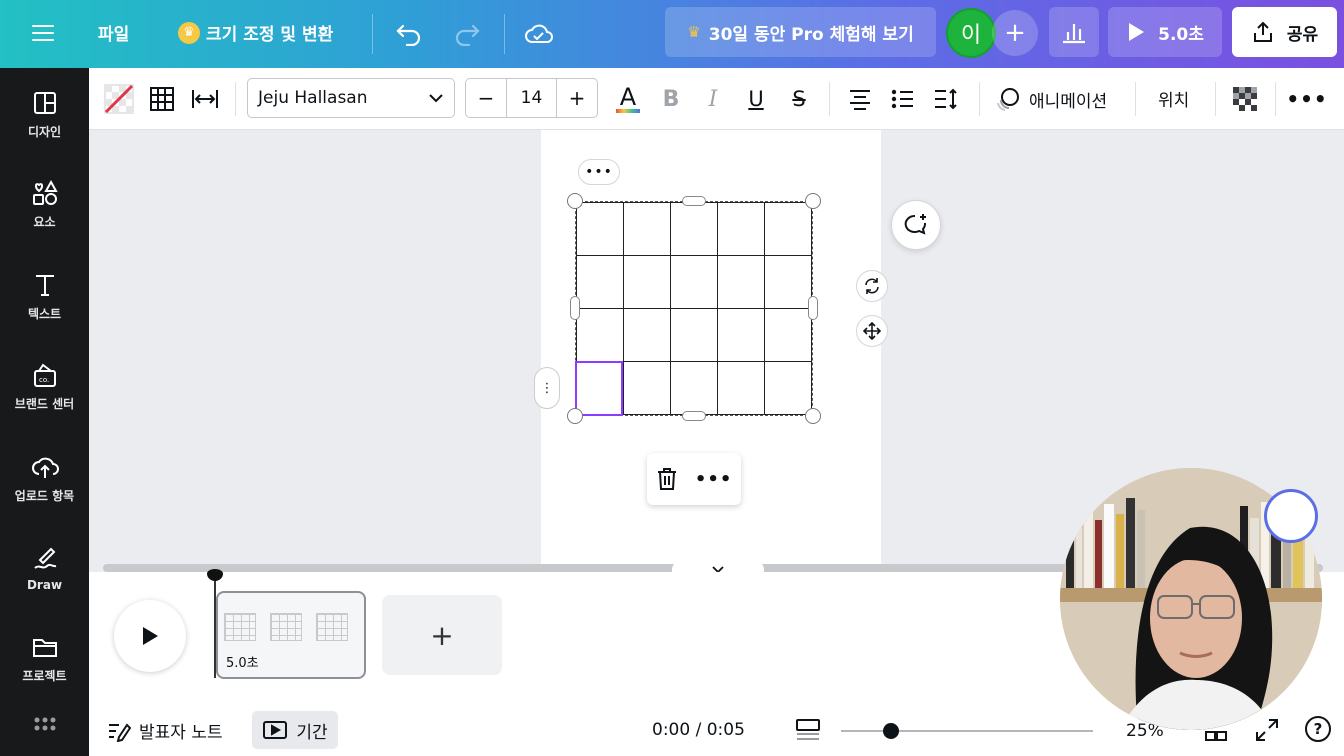 This screenshot has width=1344, height=756. I want to click on insights-icon, so click(1074, 32).